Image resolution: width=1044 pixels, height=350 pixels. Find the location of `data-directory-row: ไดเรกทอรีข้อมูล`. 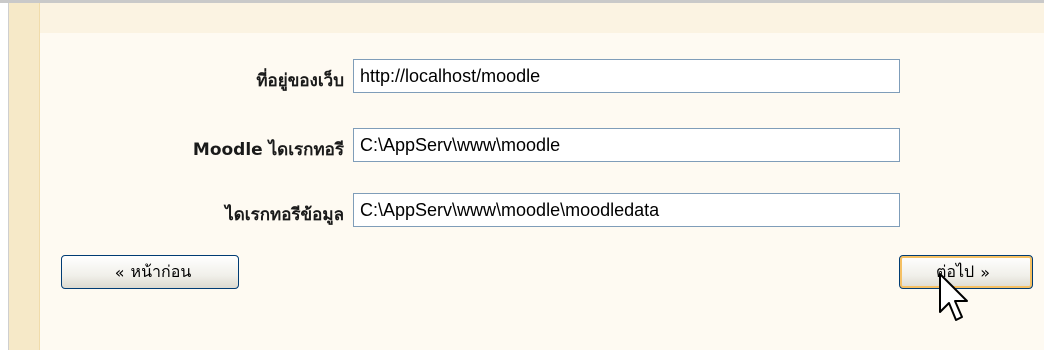

data-directory-row: ไดเรกทอรีข้อมูล is located at coordinates (522, 211).